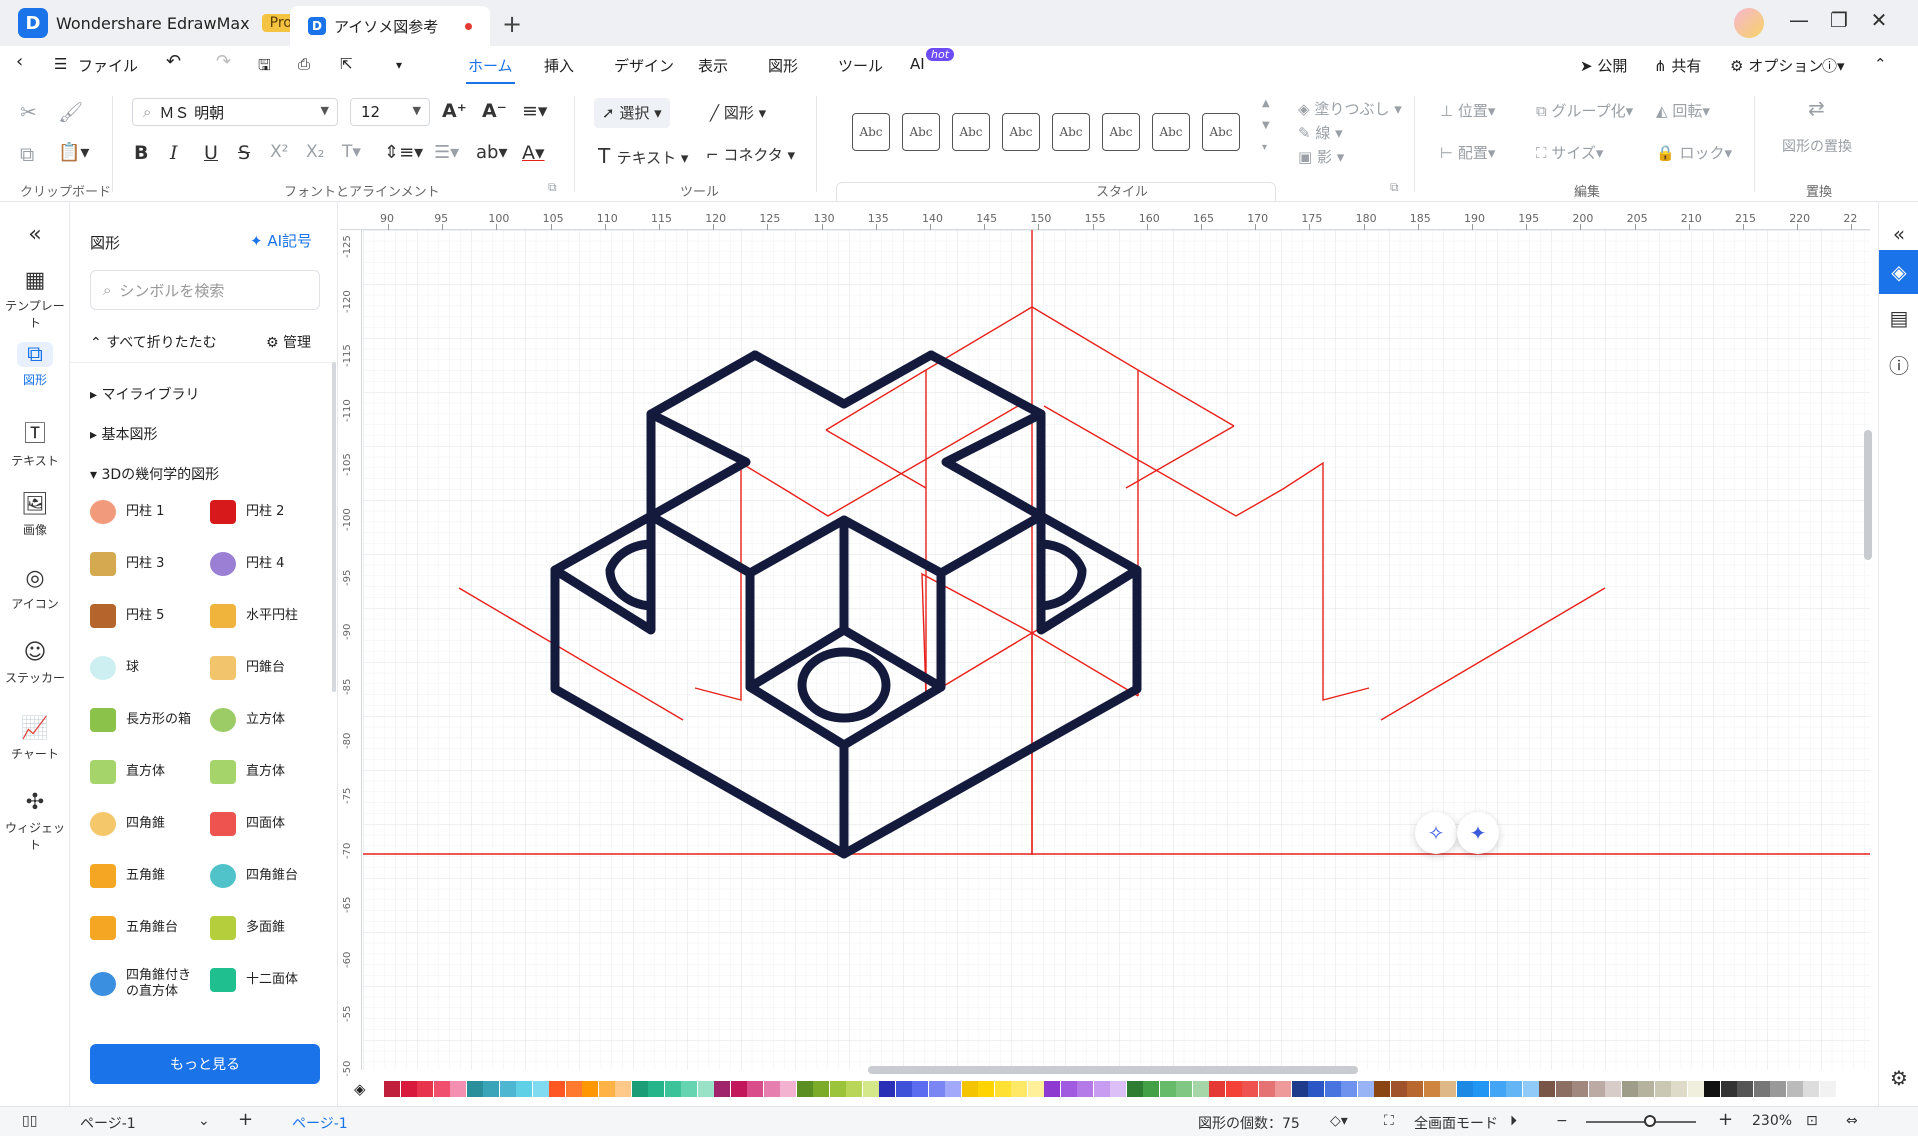 The height and width of the screenshot is (1136, 1918). I want to click on more-quick-access-icon: ▾, so click(399, 65).